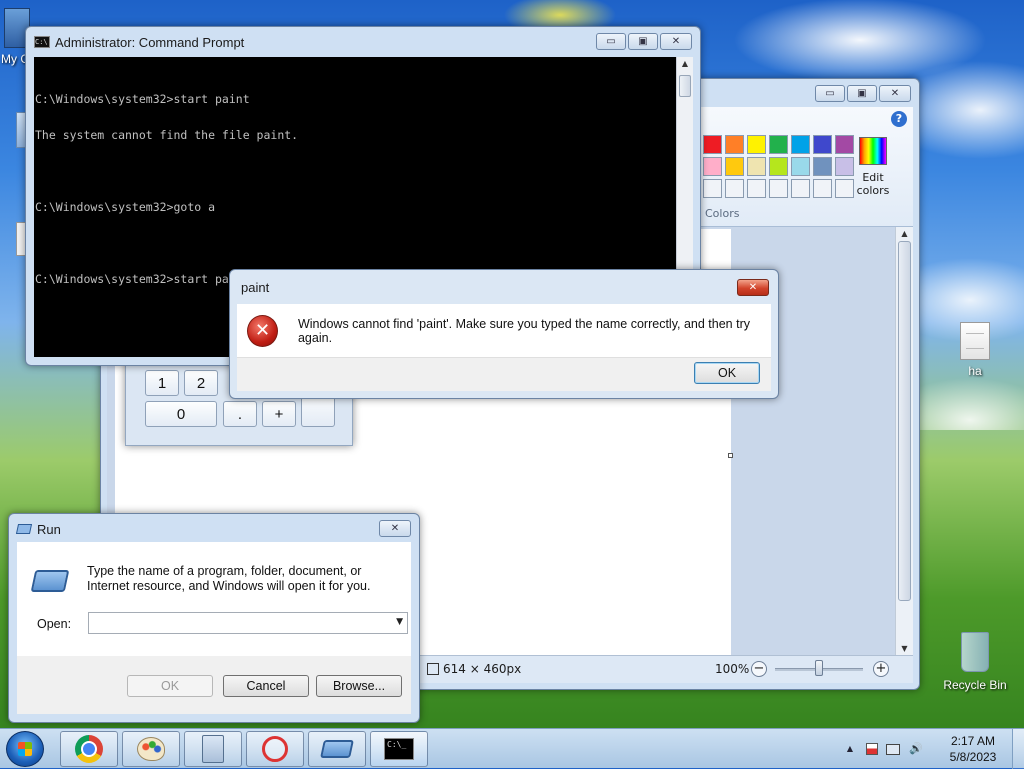 This screenshot has width=1024, height=769. Describe the element at coordinates (125, 207) in the screenshot. I see `console-line: C:\Windows\system32>goto a` at that location.